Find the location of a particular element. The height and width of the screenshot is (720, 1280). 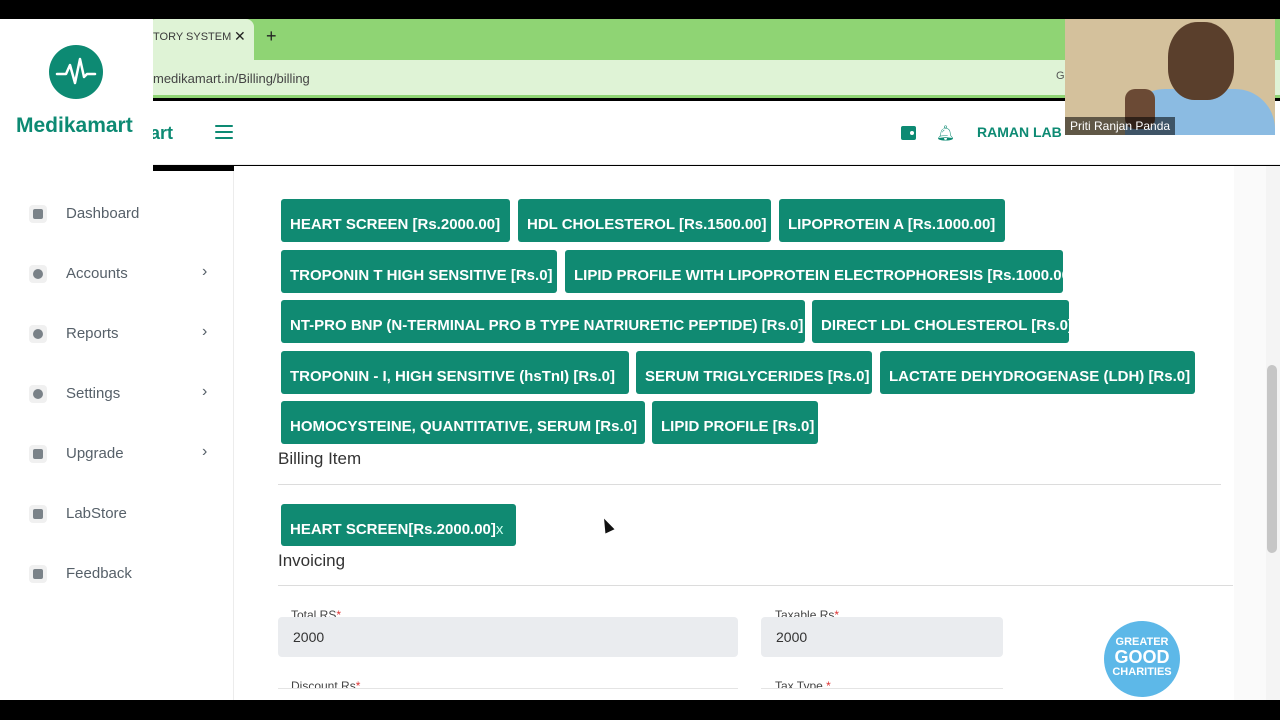

logo-name: Medikamart is located at coordinates (74, 125).